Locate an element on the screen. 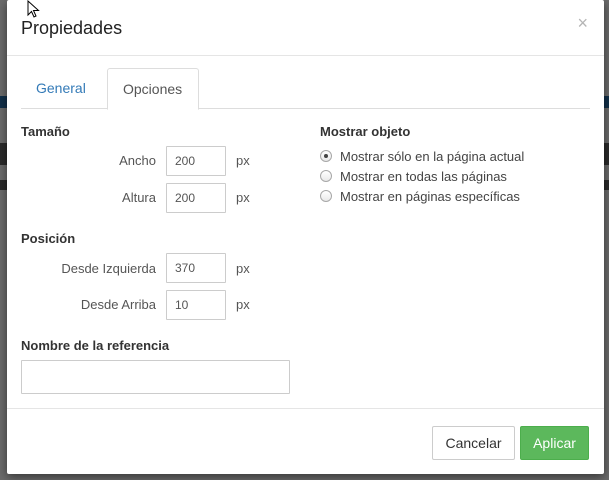 The height and width of the screenshot is (480, 609). top-label: Desde Arriba is located at coordinates (118, 304).